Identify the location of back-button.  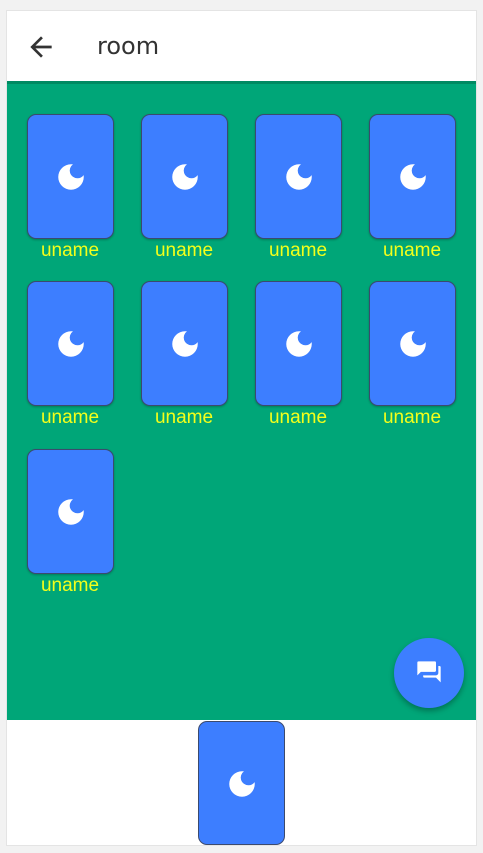
(41, 47).